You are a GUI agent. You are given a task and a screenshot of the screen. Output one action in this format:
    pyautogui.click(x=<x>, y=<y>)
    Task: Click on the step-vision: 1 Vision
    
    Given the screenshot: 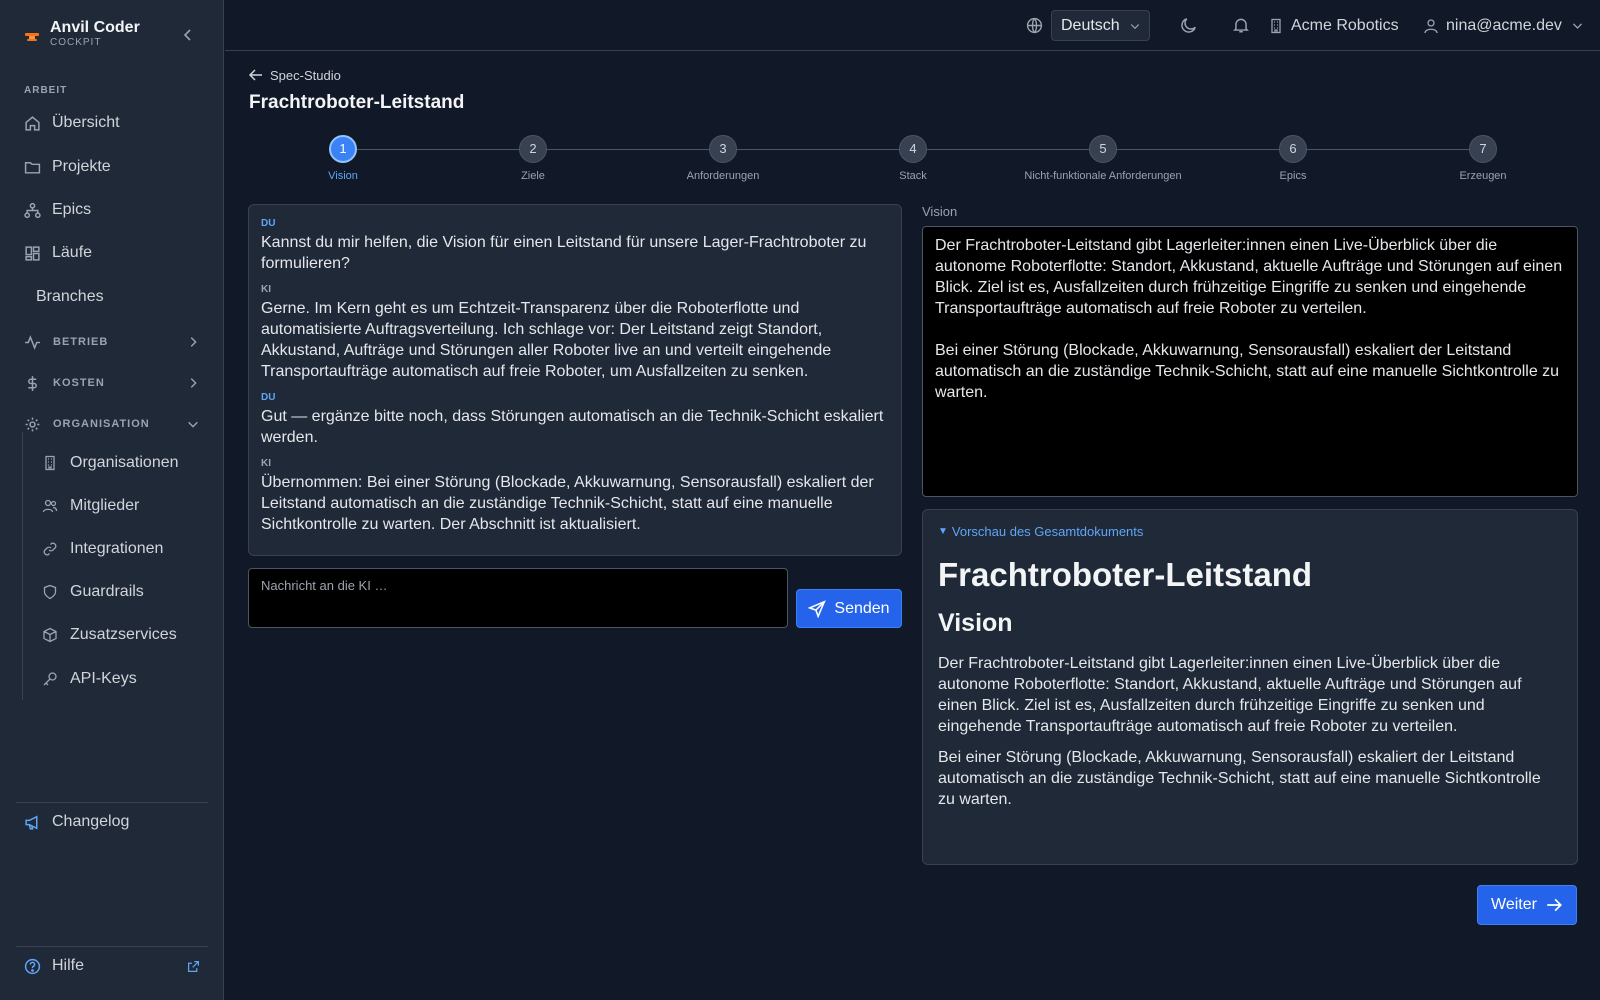 What is the action you would take?
    pyautogui.click(x=343, y=158)
    